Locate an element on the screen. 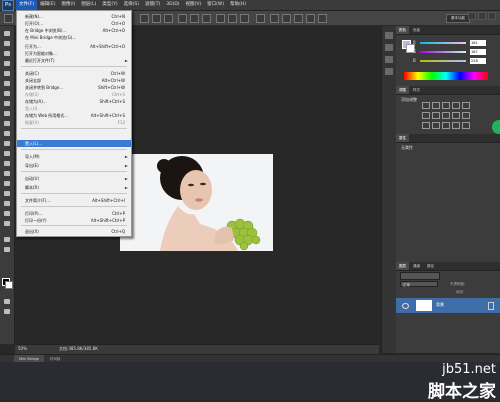 The height and width of the screenshot is (402, 500). lasso-tool-icon is located at coordinates (7, 53).